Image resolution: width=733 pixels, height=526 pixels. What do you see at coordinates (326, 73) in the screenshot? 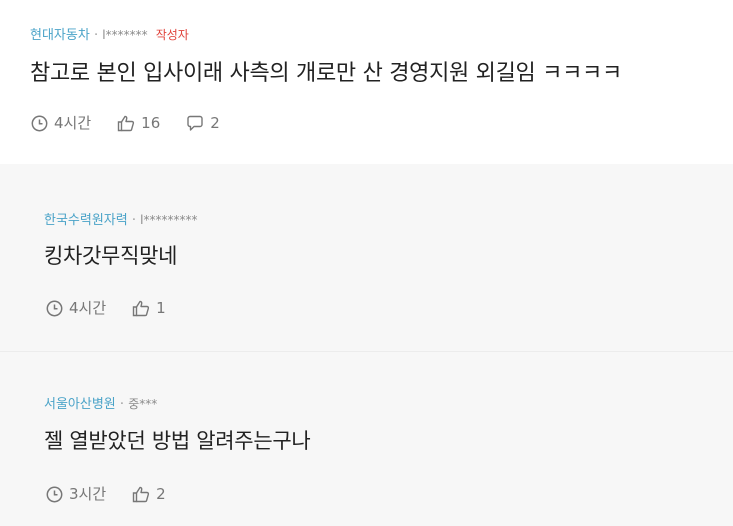
I see `post-content: 참고로 본인 입사이래 사측의 개로만 산 경영지원 외길임 ㅋㅋㅋㅋ` at bounding box center [326, 73].